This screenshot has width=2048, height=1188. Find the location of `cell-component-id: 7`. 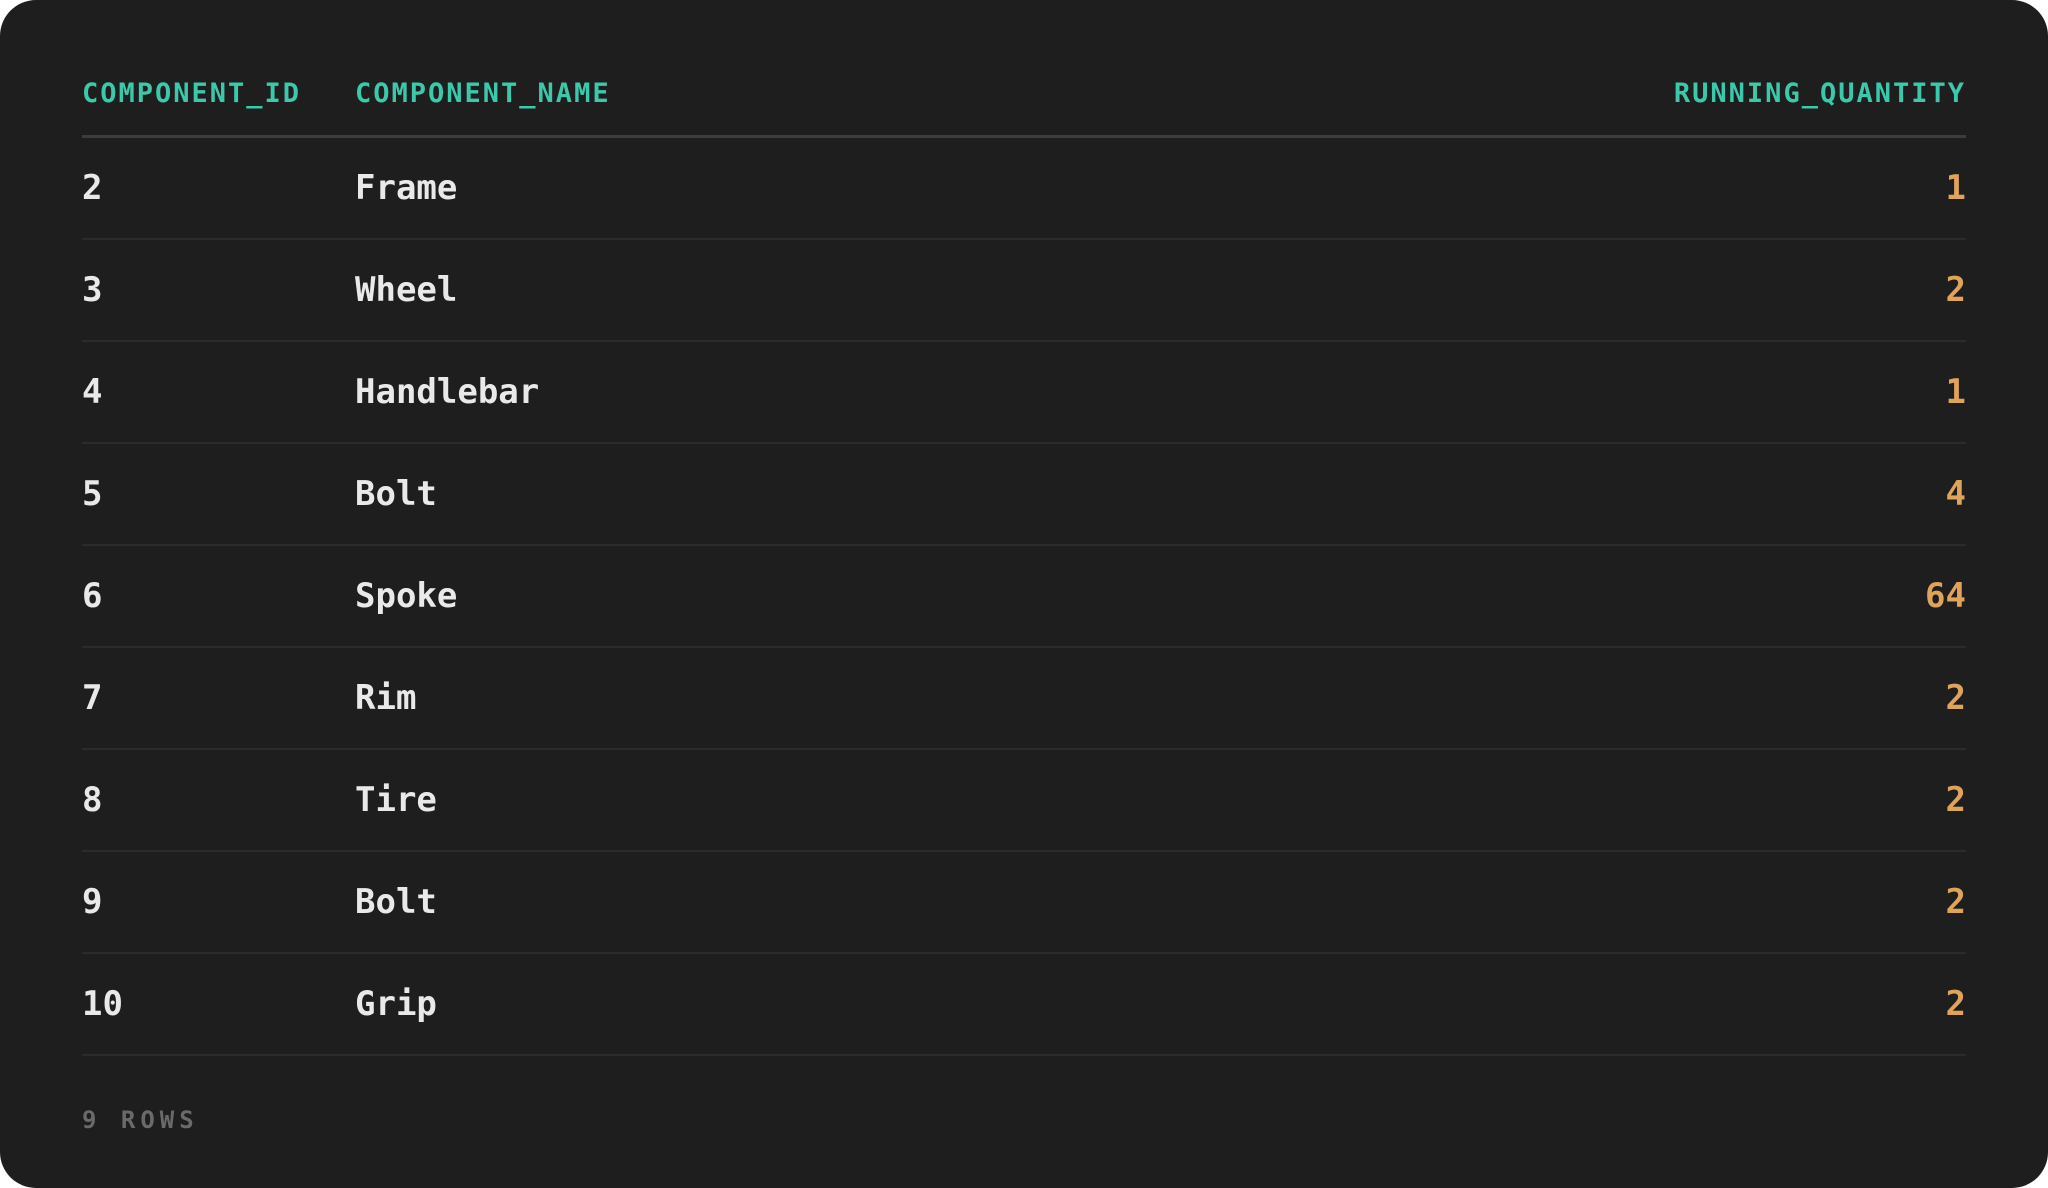

cell-component-id: 7 is located at coordinates (92, 698).